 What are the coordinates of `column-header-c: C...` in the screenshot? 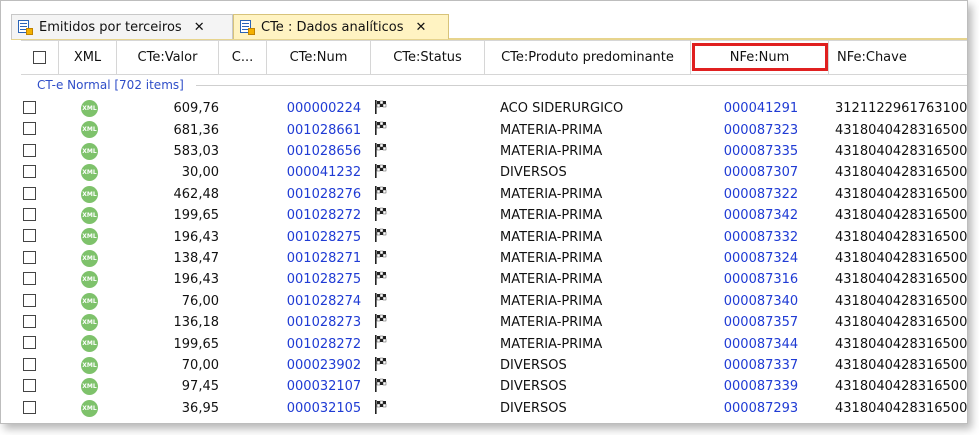 It's located at (243, 57).